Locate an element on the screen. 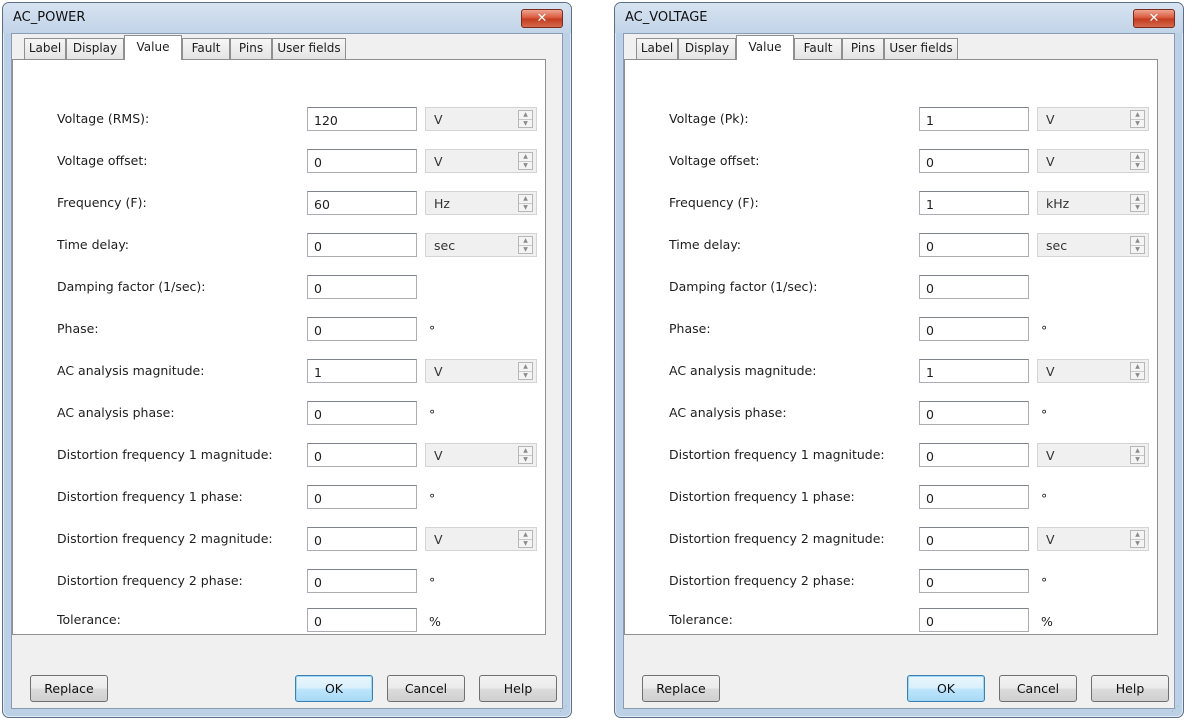 Image resolution: width=1187 pixels, height=725 pixels. frequency-unit-selector: kHz ▲ ▼ is located at coordinates (1093, 203).